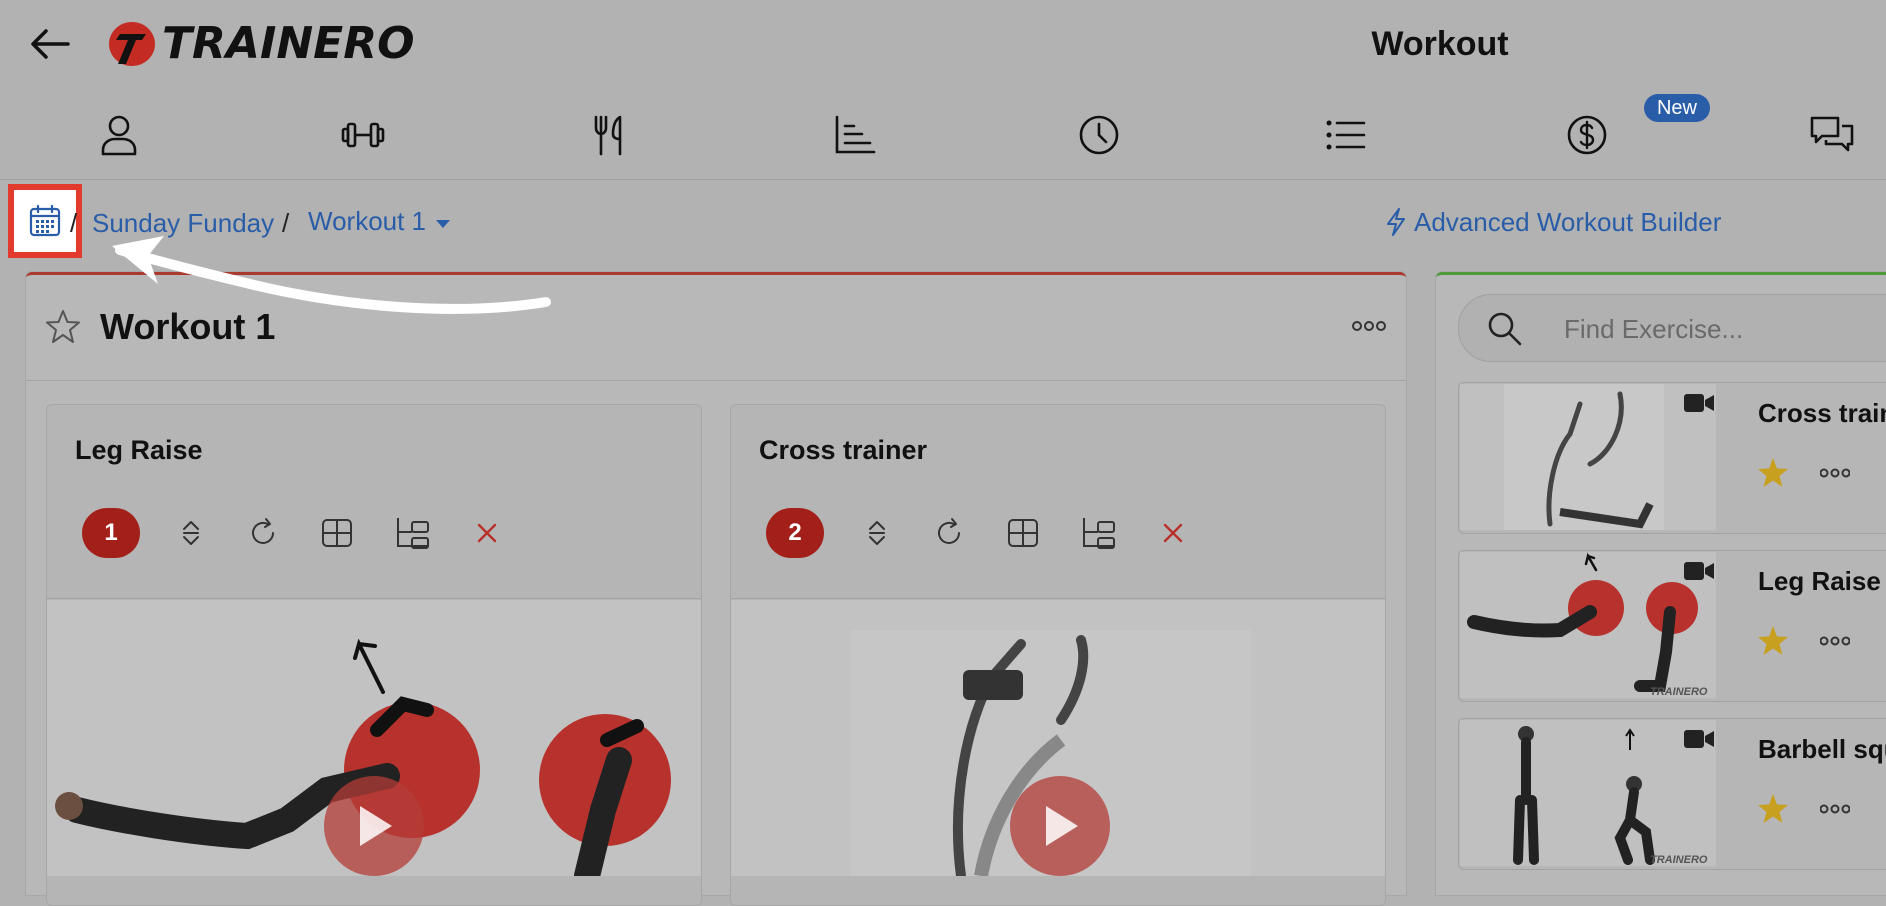  I want to click on chat-icon, so click(1832, 134).